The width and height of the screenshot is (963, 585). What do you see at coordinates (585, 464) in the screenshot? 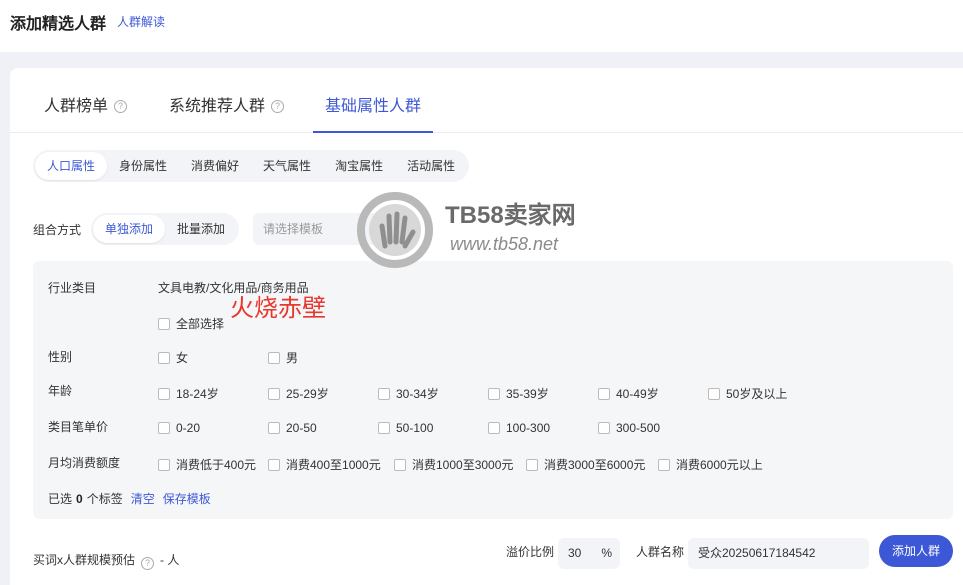
I see `spend-checkbox: 消费3000至6000元` at bounding box center [585, 464].